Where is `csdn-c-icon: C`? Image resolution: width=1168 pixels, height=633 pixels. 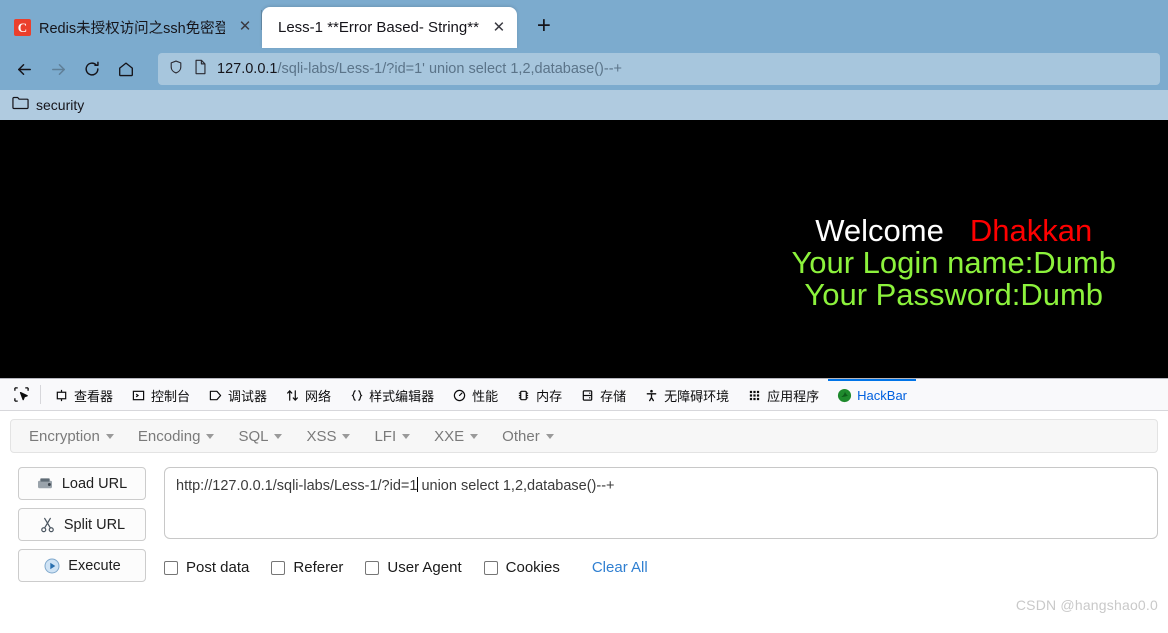 csdn-c-icon: C is located at coordinates (22, 27).